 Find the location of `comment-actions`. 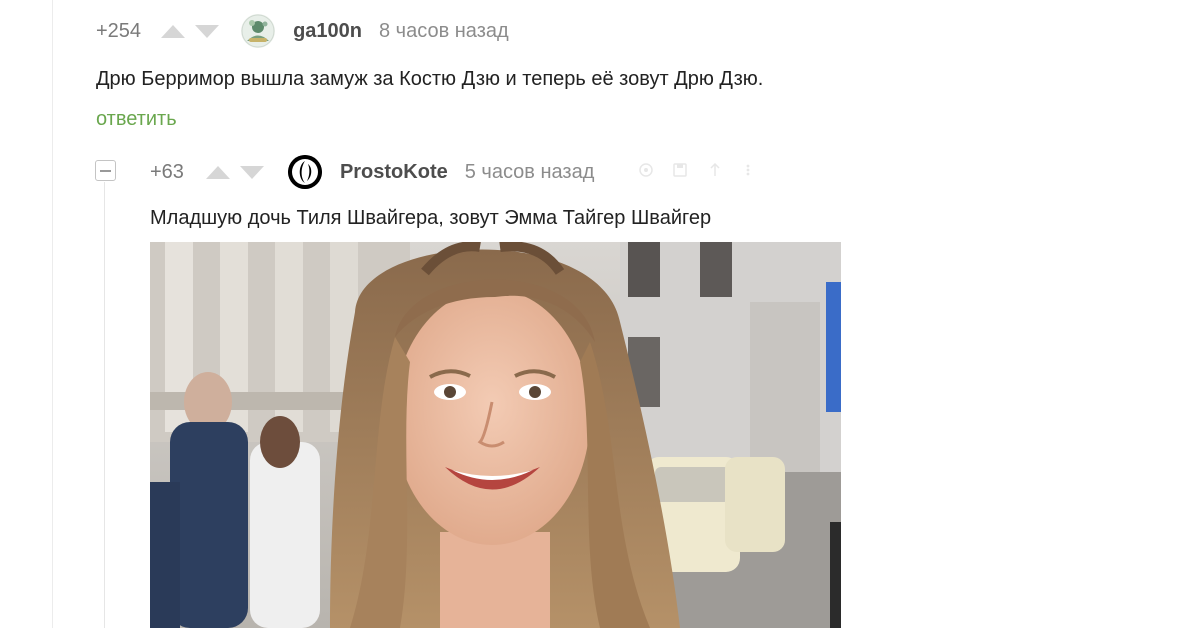

comment-actions is located at coordinates (697, 170).